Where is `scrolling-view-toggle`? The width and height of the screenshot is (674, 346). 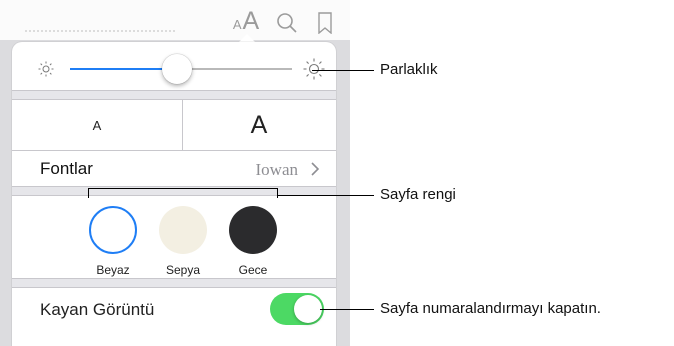
scrolling-view-toggle is located at coordinates (297, 309).